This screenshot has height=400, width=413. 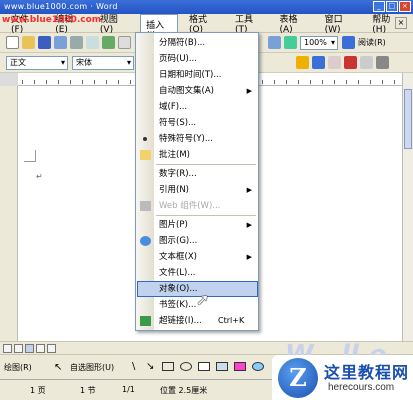 I want to click on insert-menu-item: 批注(M), so click(x=197, y=155).